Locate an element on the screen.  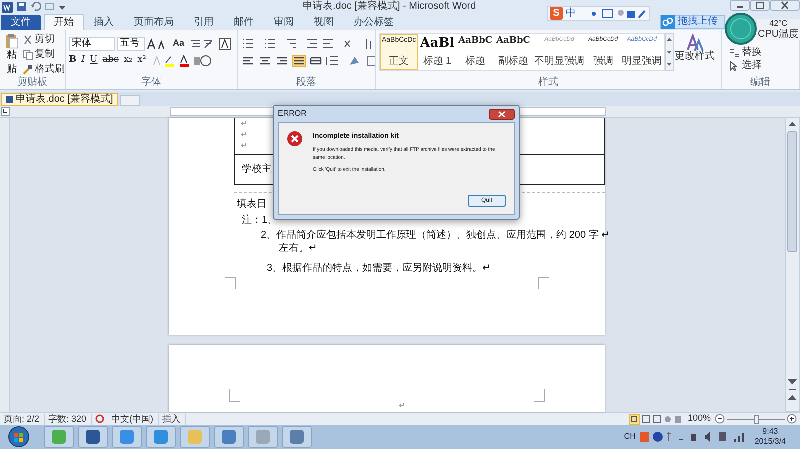
group-label: 剪贴板 is located at coordinates (33, 83).